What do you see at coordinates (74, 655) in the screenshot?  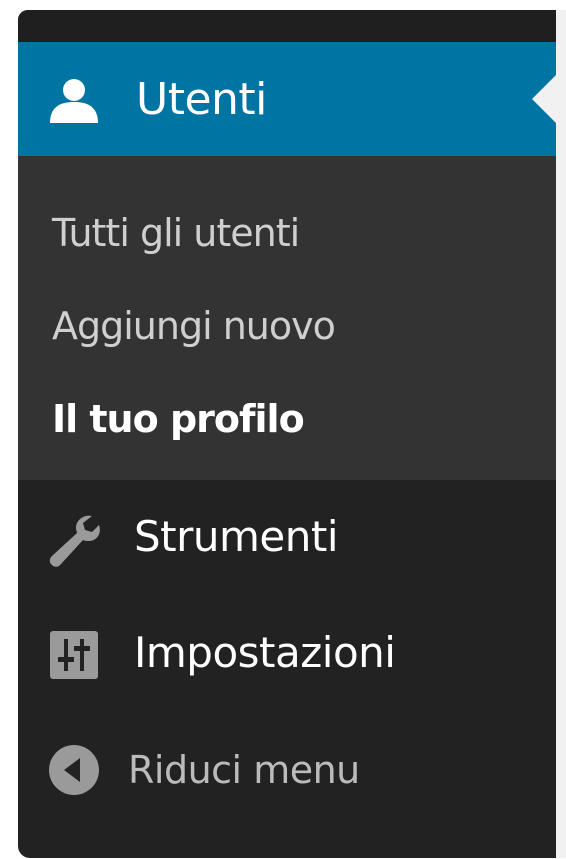 I see `settings-sliders-icon` at bounding box center [74, 655].